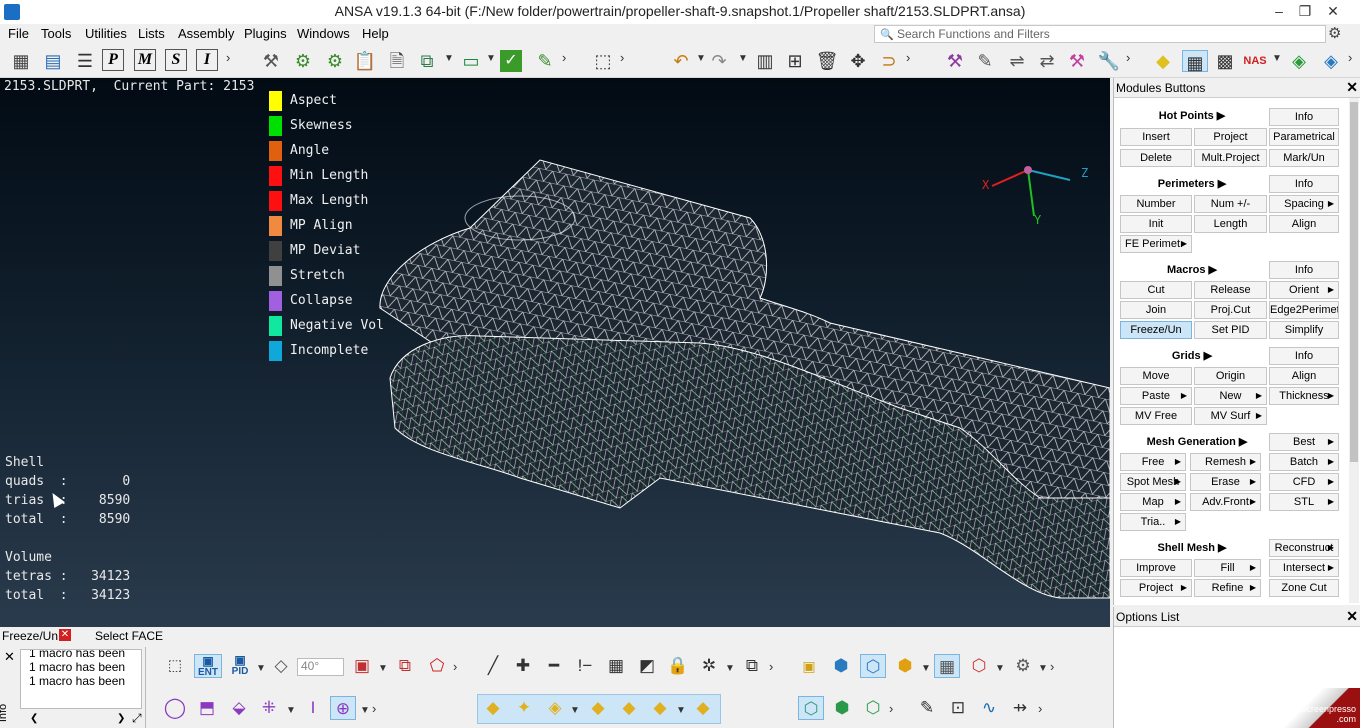 The width and height of the screenshot is (1360, 728). I want to click on minus-icon: ━, so click(554, 666).